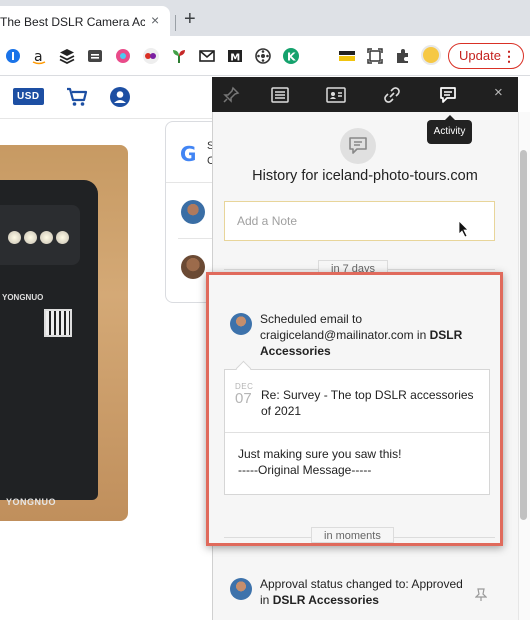  I want to click on new-tab-button: +, so click(190, 19).